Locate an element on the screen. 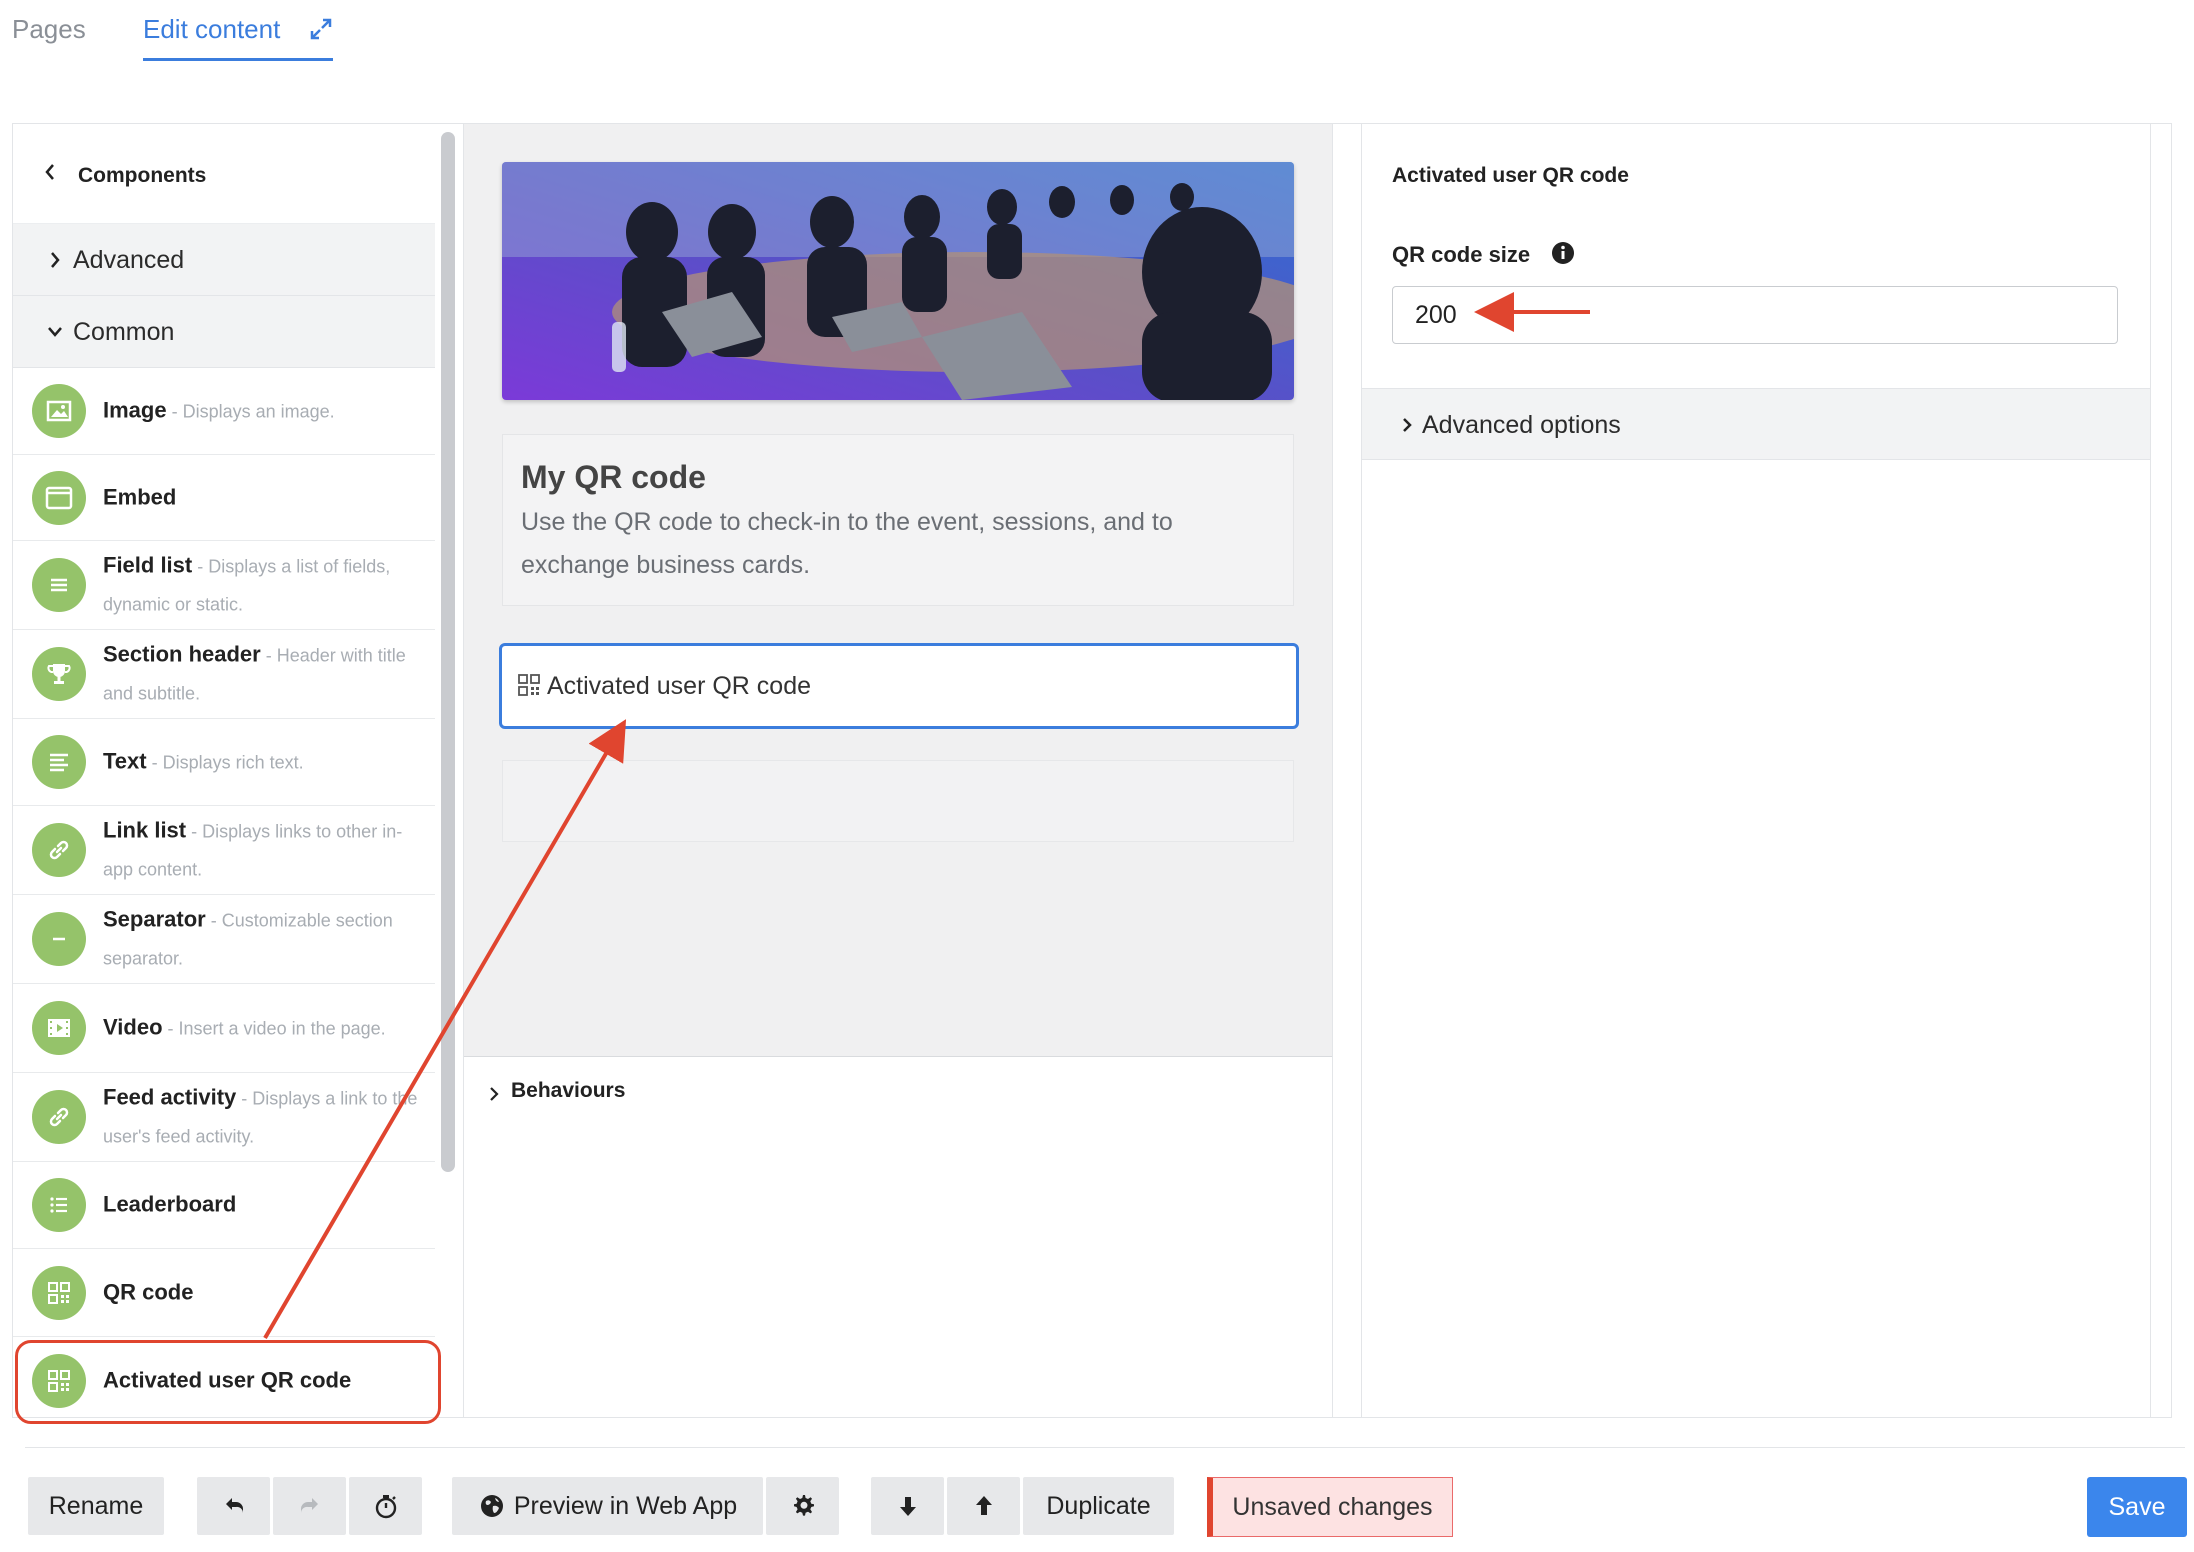 Image resolution: width=2194 pixels, height=1552 pixels. component-leaderboard: Leaderboard is located at coordinates (224, 1205).